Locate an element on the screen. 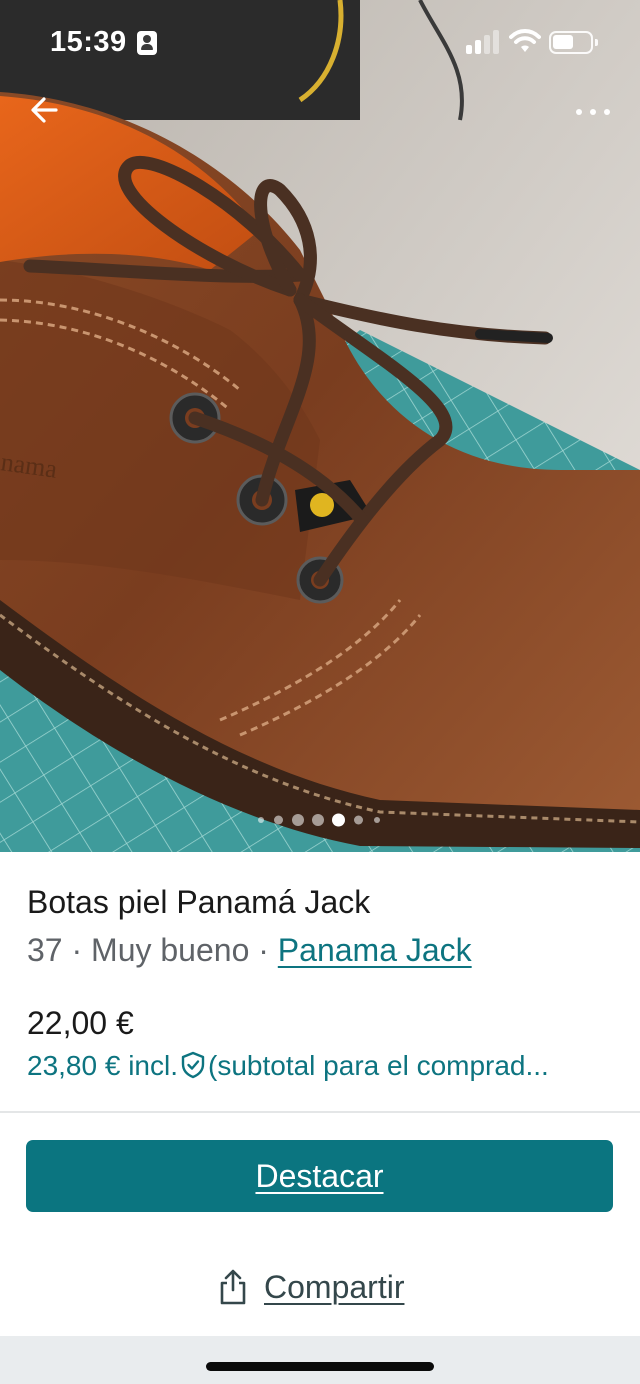 This screenshot has width=640, height=1384. share-icon is located at coordinates (233, 1287).